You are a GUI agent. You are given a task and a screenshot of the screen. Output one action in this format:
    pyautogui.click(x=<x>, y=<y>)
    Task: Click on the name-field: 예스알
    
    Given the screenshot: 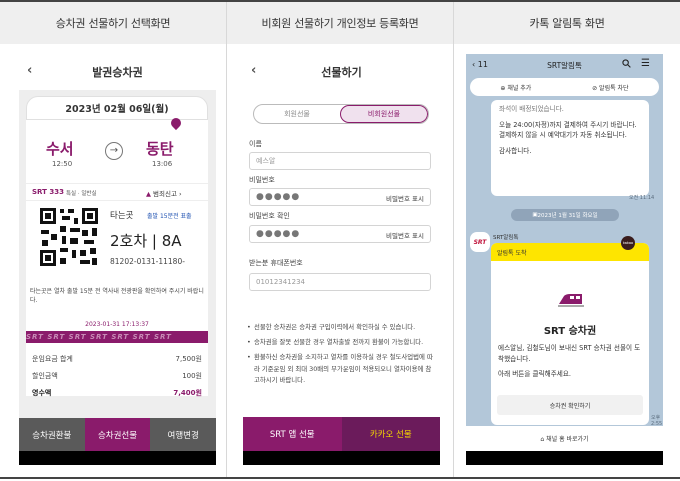 What is the action you would take?
    pyautogui.click(x=340, y=161)
    